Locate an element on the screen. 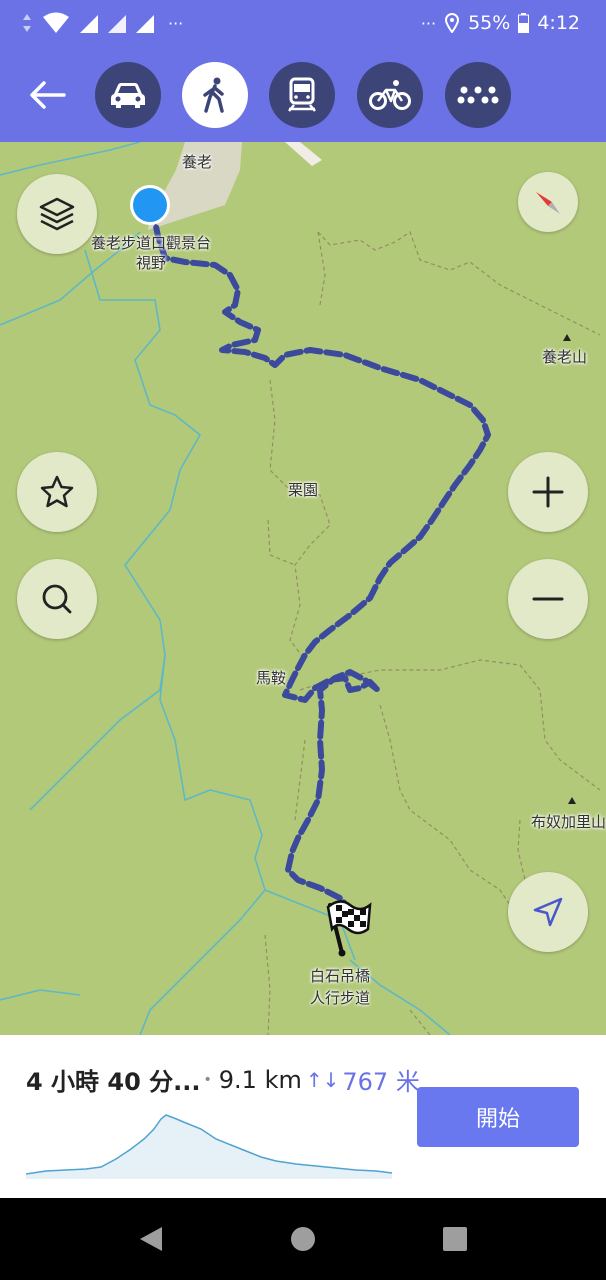  favorite-button is located at coordinates (57, 492).